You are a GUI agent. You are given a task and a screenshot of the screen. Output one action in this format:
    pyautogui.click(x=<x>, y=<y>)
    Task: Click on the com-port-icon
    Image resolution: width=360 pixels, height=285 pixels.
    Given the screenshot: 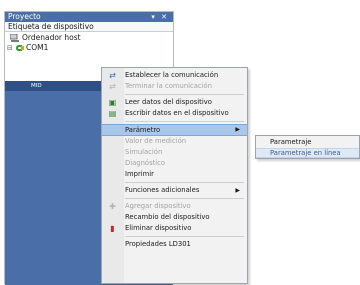 What is the action you would take?
    pyautogui.click(x=20, y=48)
    